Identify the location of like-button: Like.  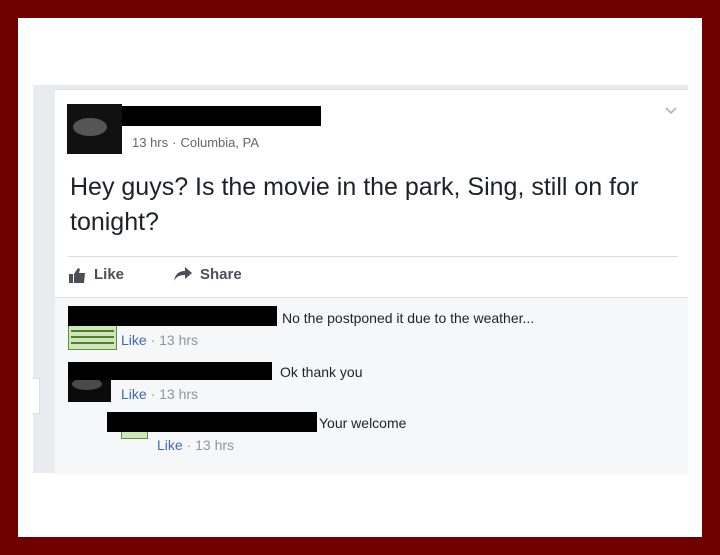
(96, 274).